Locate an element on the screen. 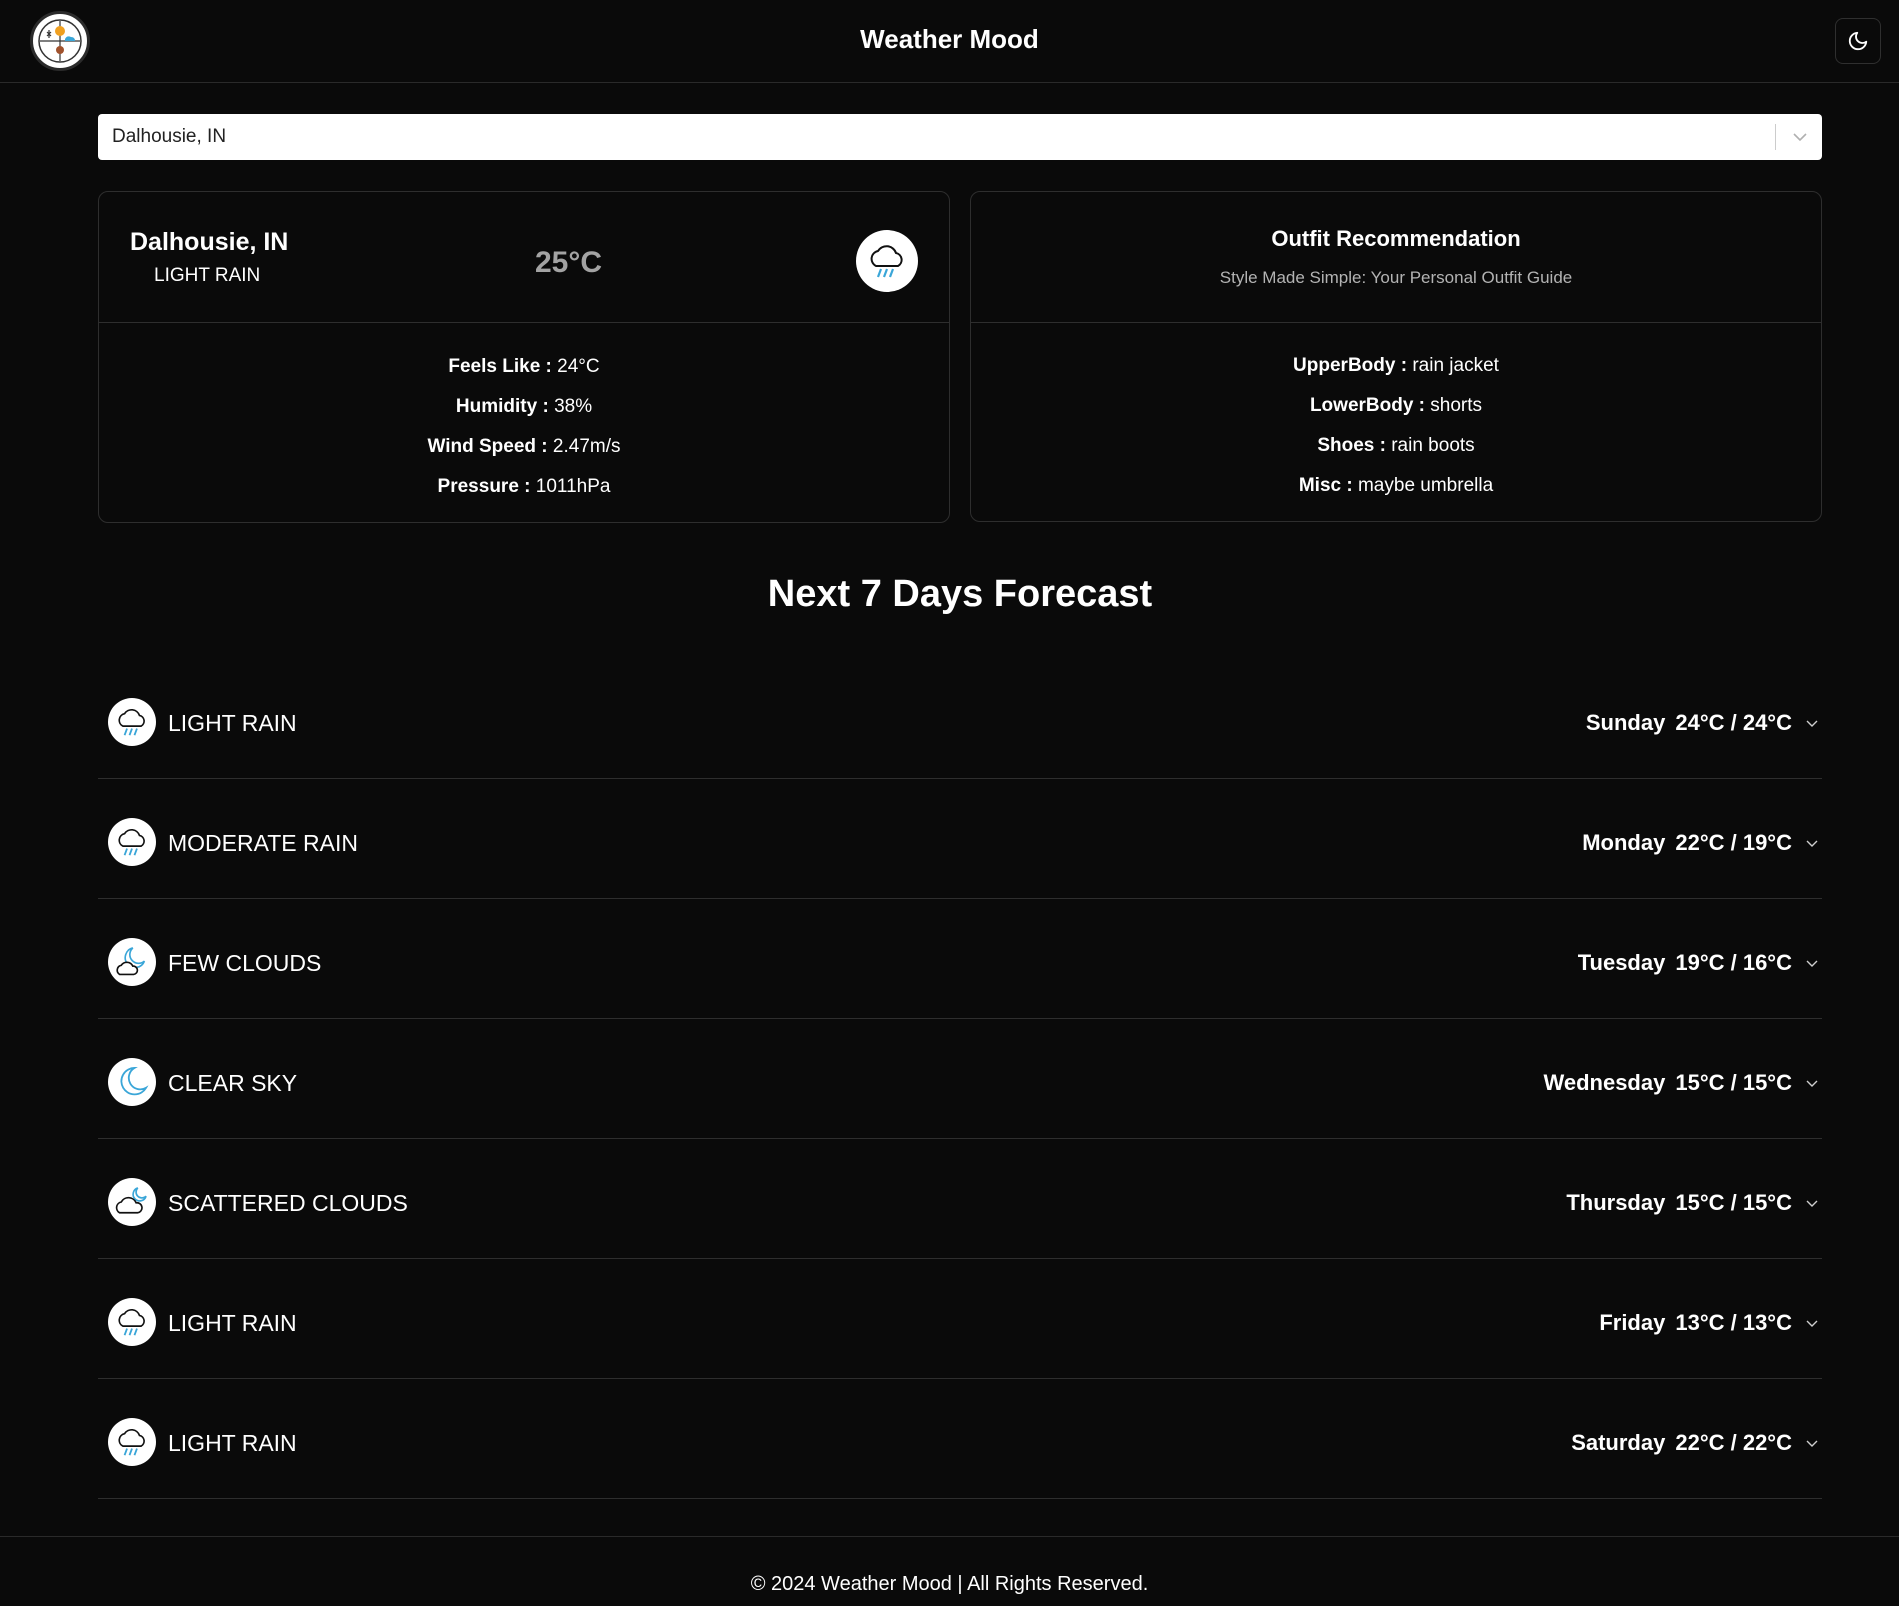 This screenshot has height=1606, width=1899. forecast-day-temps: Sunday 24°C / 24°C is located at coordinates (1689, 723).